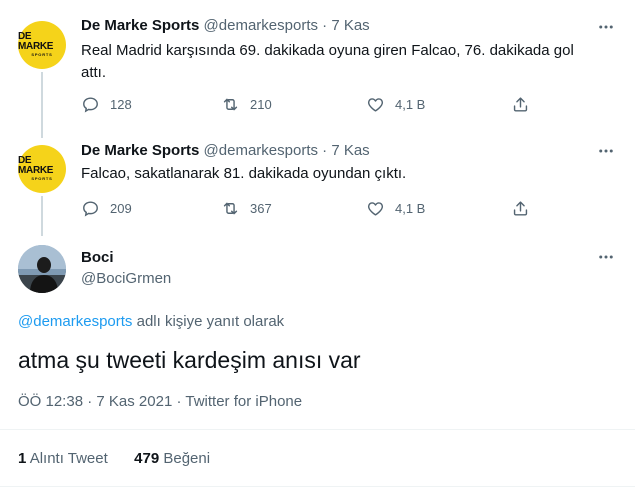 The image size is (635, 489). Describe the element at coordinates (151, 104) in the screenshot. I see `reply-button: 128` at that location.